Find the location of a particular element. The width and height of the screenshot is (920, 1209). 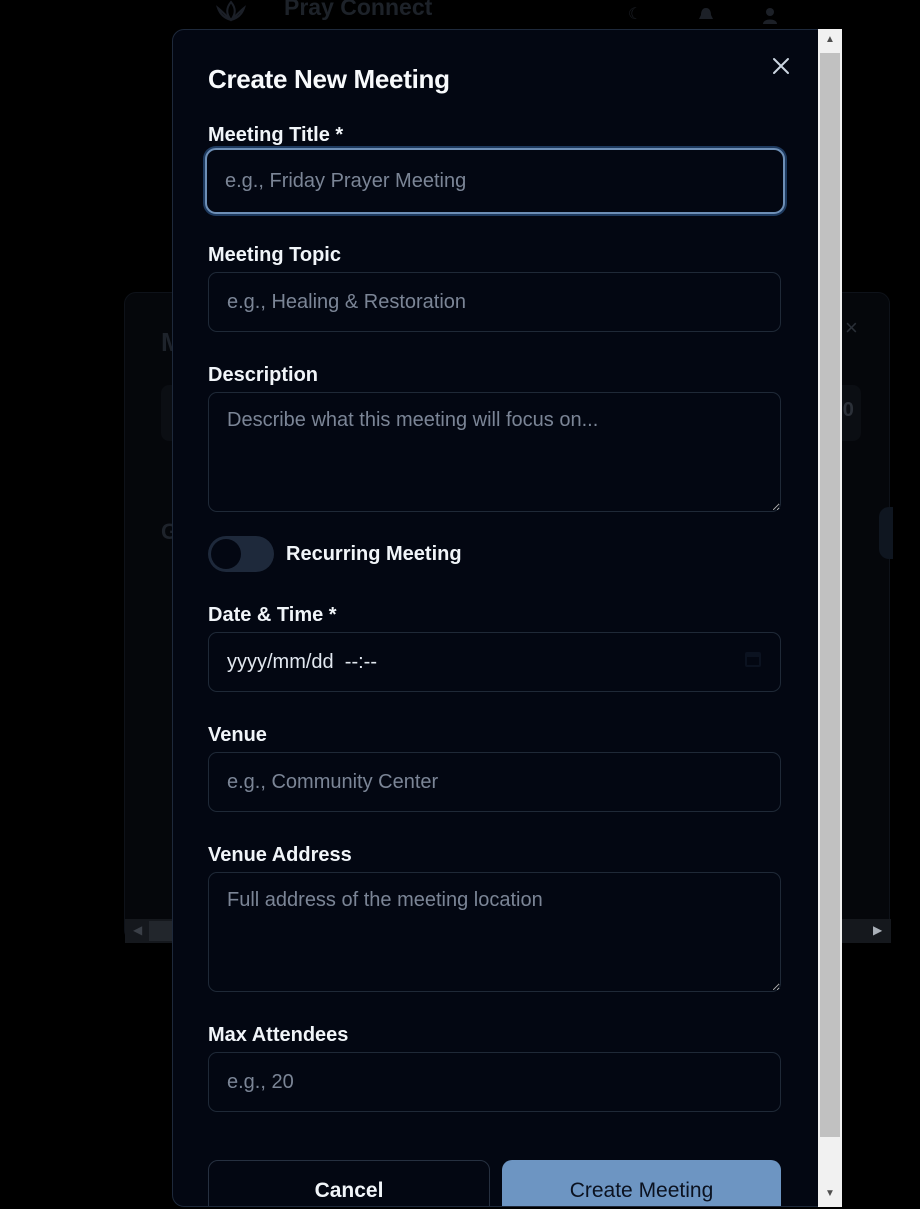

venue-label: Venue is located at coordinates (237, 735).